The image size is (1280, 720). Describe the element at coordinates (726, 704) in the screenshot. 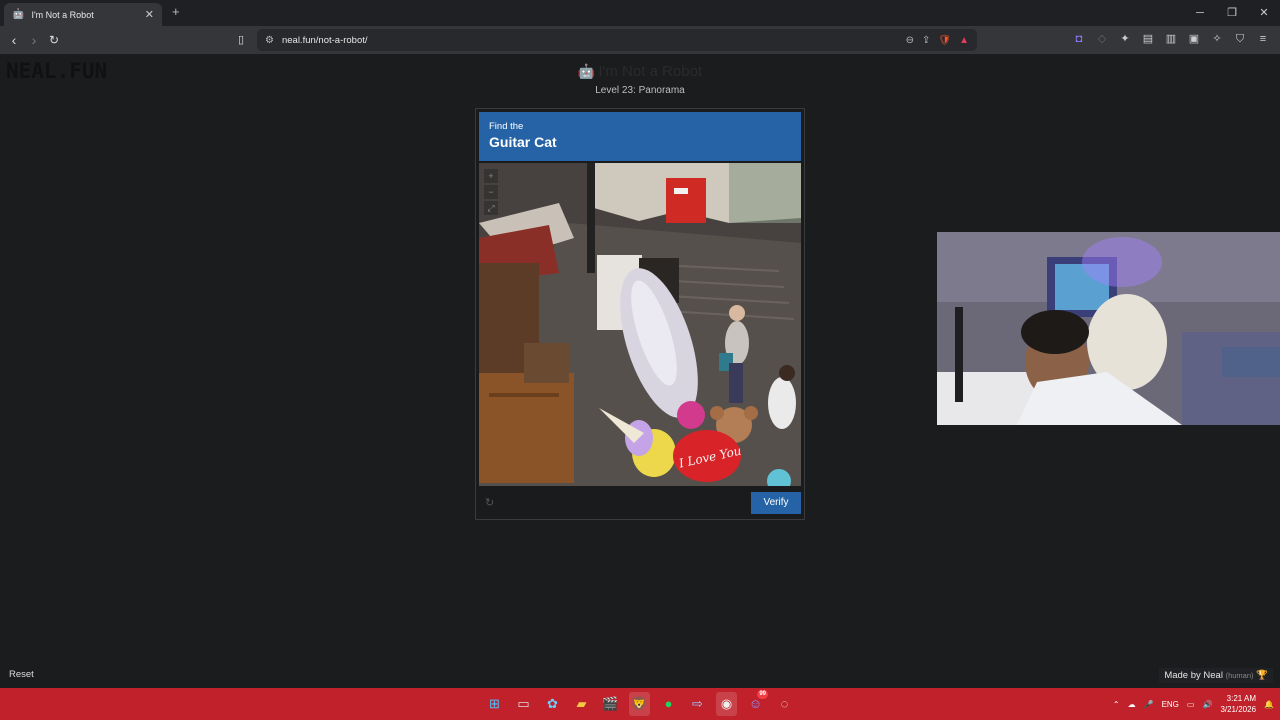

I see `recording-app-icon: ◉` at that location.